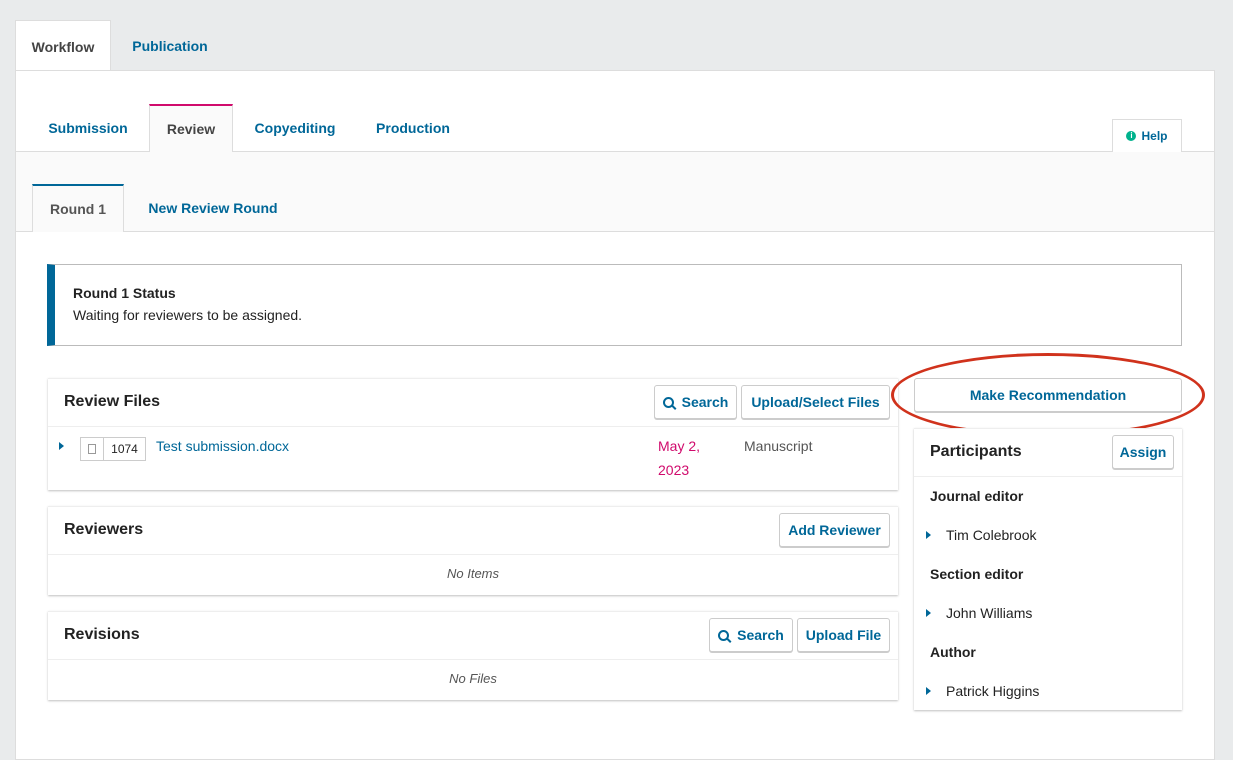 Image resolution: width=1233 pixels, height=760 pixels. What do you see at coordinates (778, 446) in the screenshot?
I see `file-type: Manuscript` at bounding box center [778, 446].